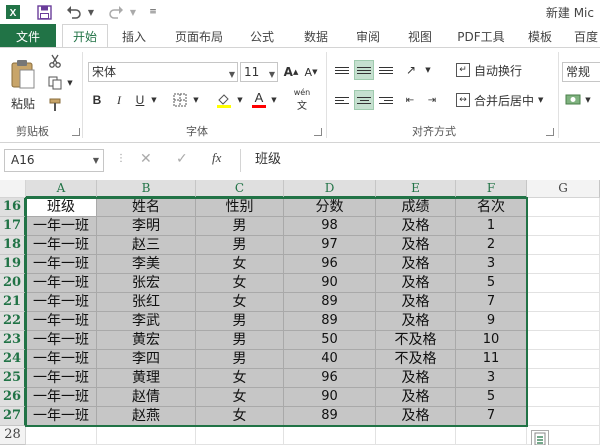 Image resolution: width=600 pixels, height=445 pixels. Describe the element at coordinates (224, 100) in the screenshot. I see `fill-color-icon` at that location.